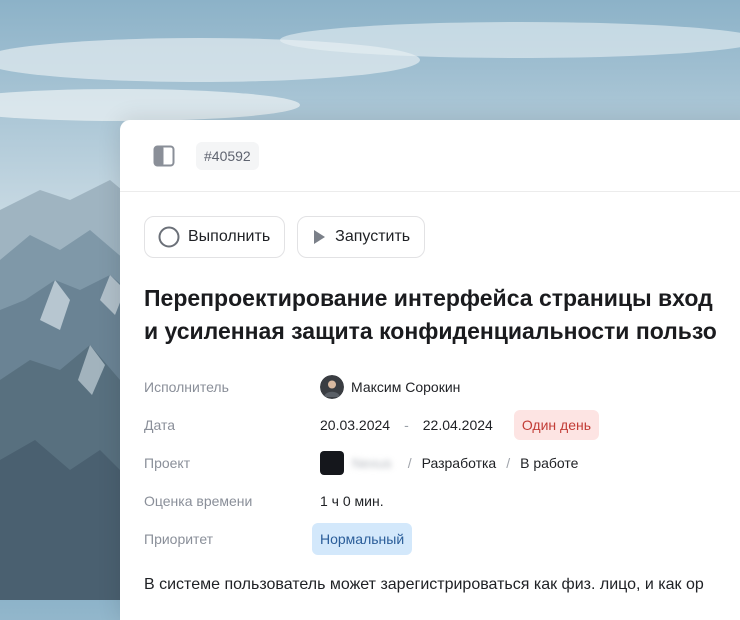 This screenshot has height=620, width=740. Describe the element at coordinates (332, 387) in the screenshot. I see `avatar` at that location.